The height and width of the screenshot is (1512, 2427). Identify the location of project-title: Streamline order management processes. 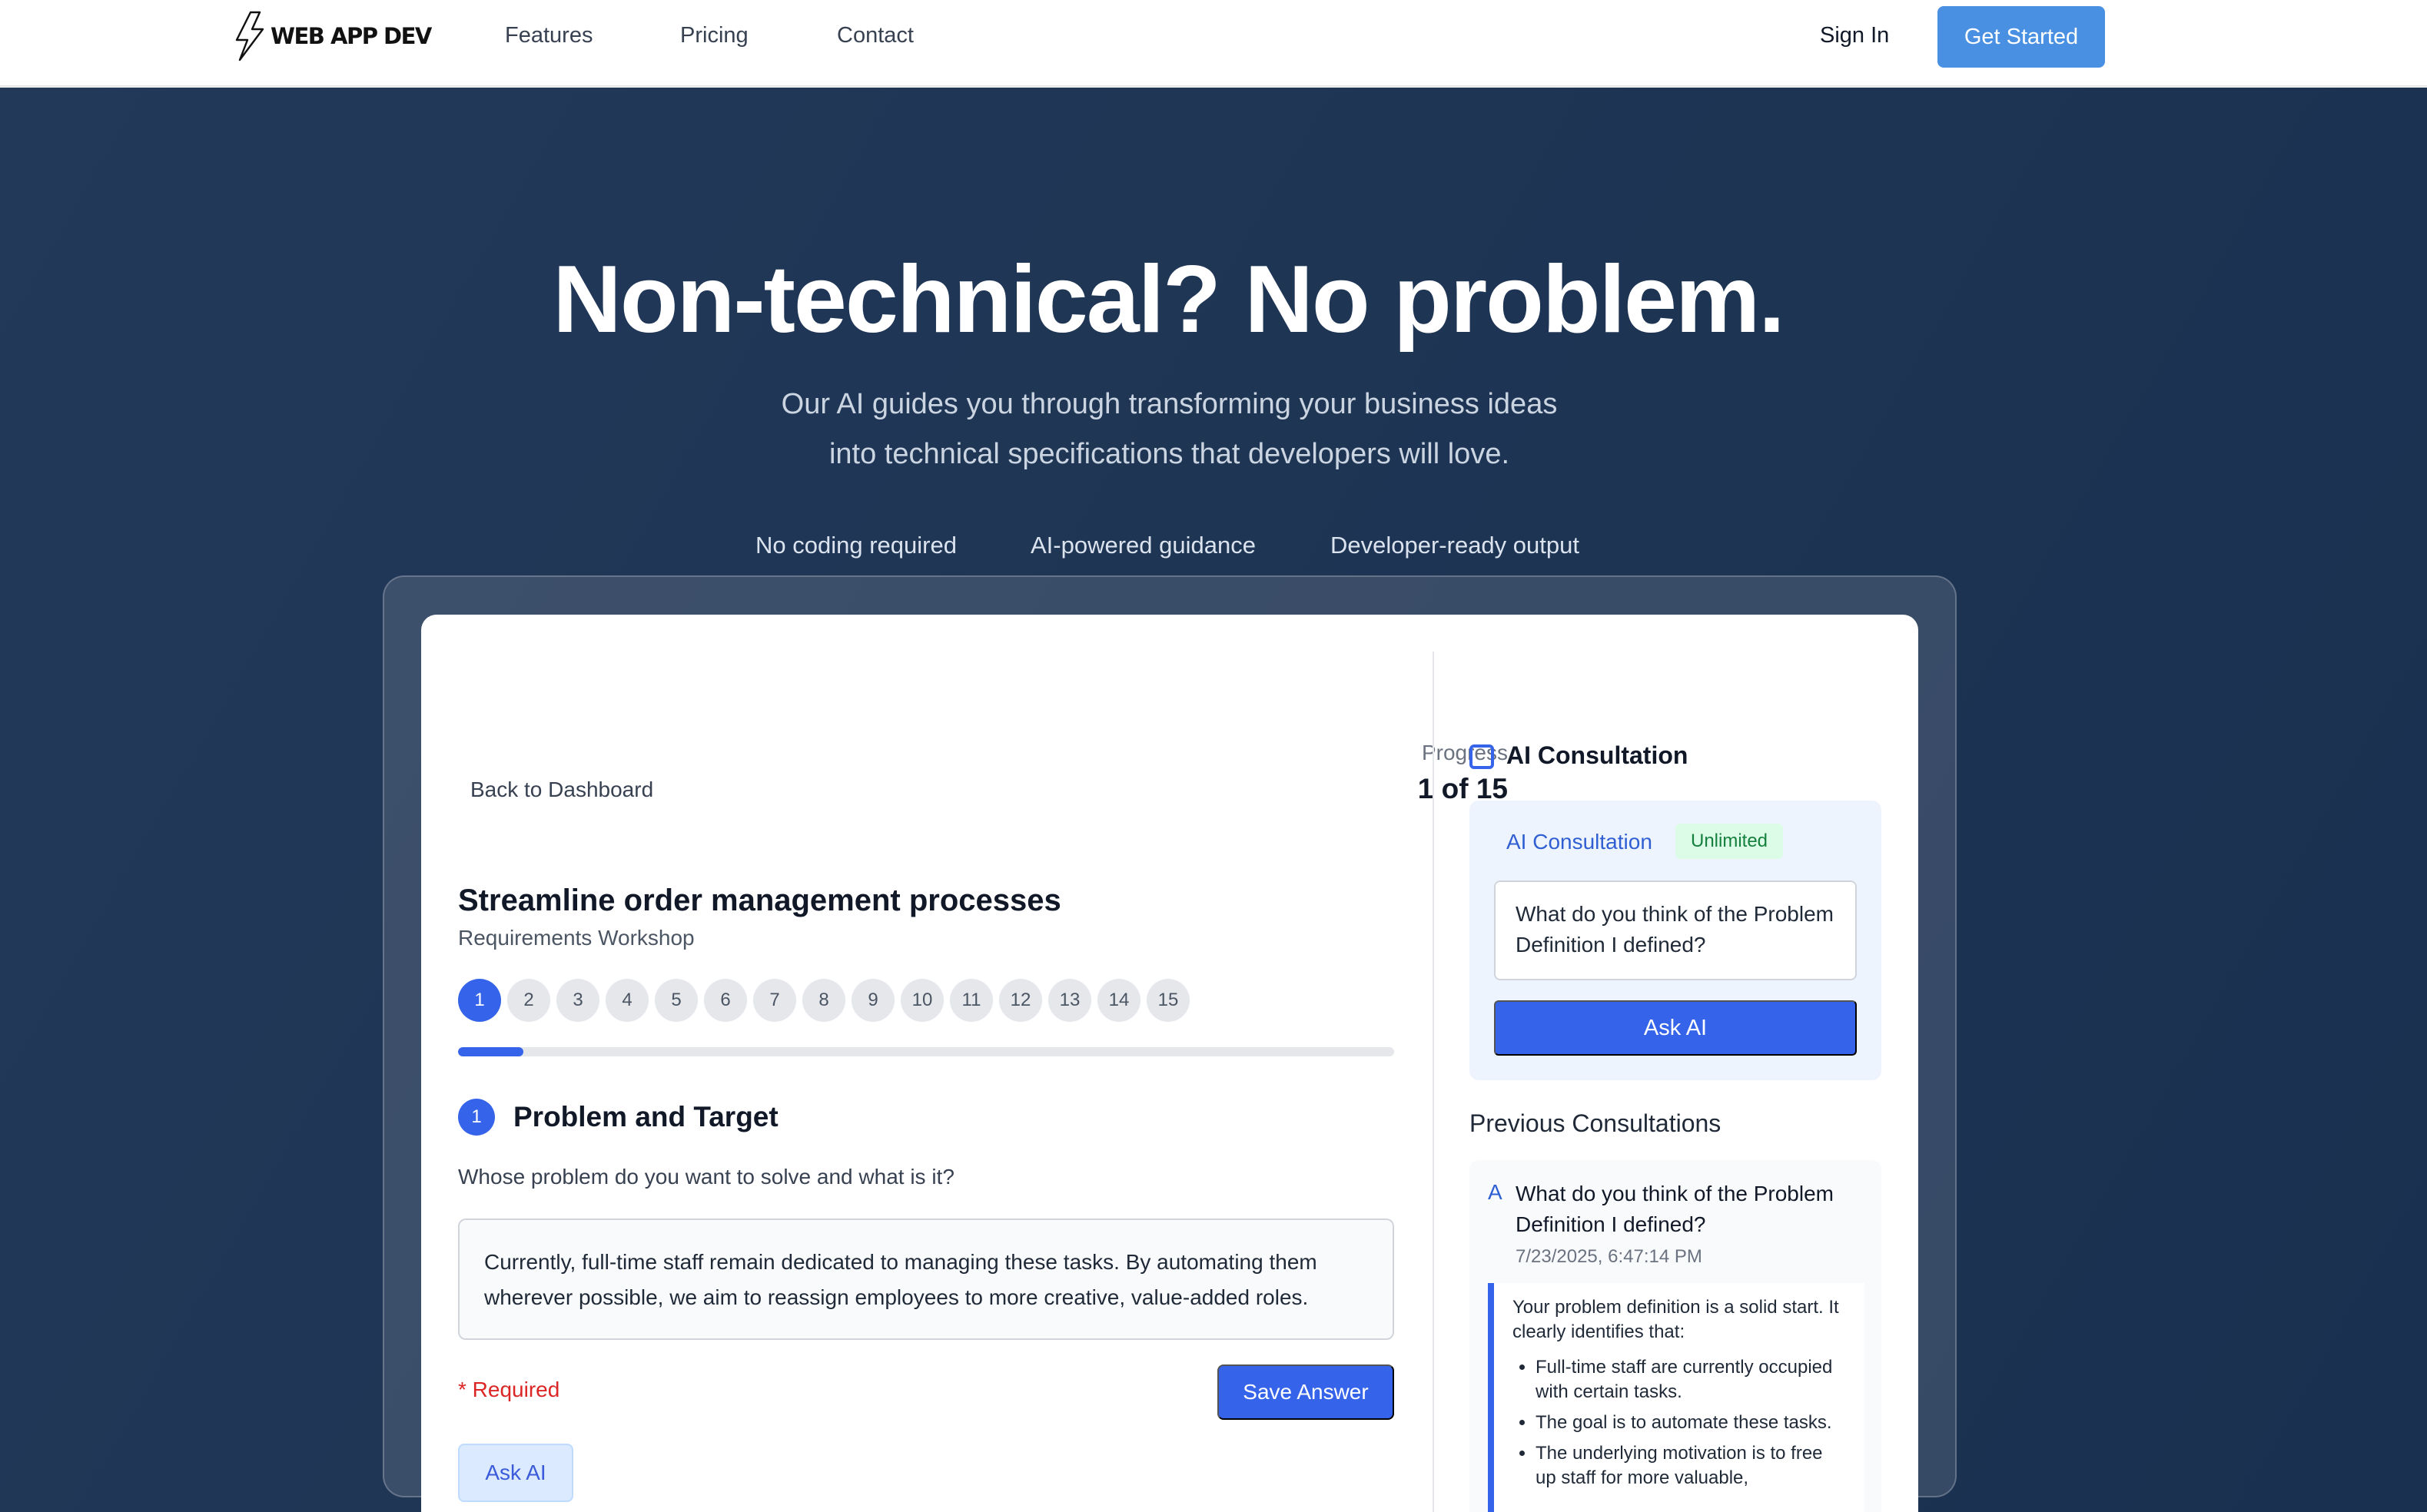
(759, 900).